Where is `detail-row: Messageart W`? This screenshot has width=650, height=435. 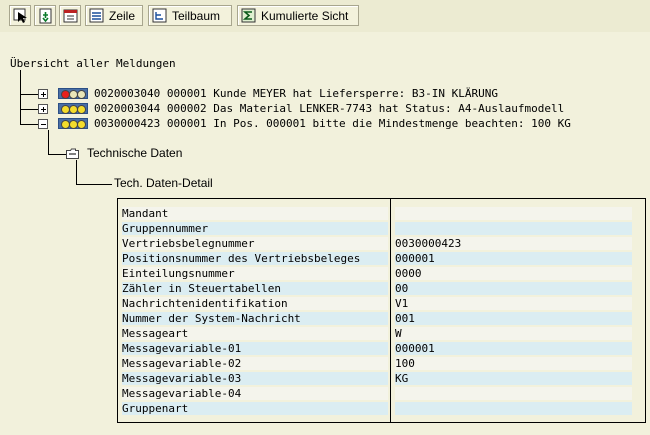 detail-row: Messageart W is located at coordinates (381, 333).